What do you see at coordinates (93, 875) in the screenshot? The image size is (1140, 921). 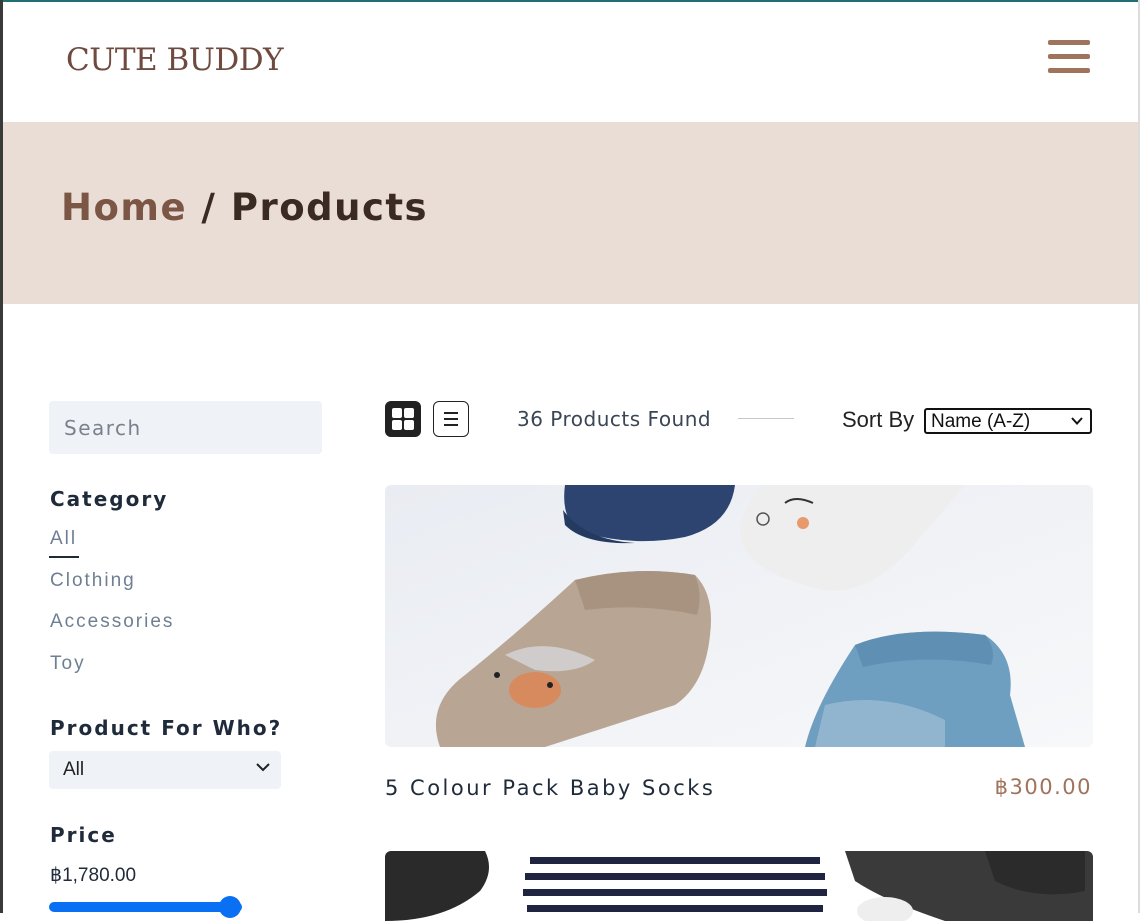 I see `price-value: ฿1,780.00` at bounding box center [93, 875].